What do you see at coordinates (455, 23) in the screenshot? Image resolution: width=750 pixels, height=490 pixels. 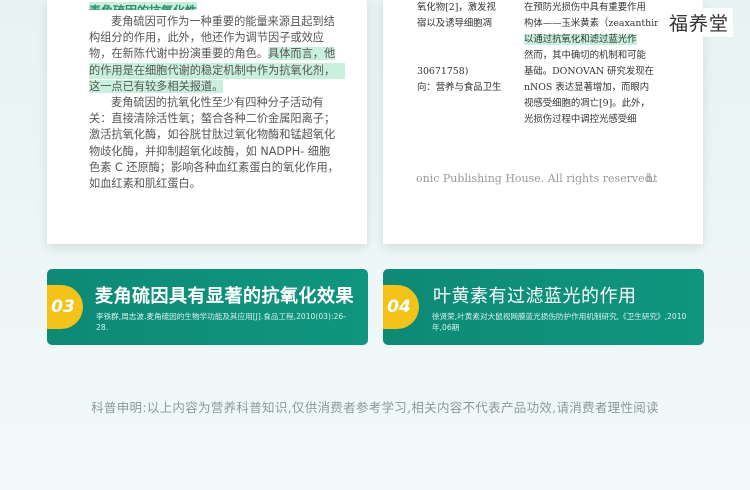 I see `right-doc-line: 宿以及诱导细胞凋` at bounding box center [455, 23].